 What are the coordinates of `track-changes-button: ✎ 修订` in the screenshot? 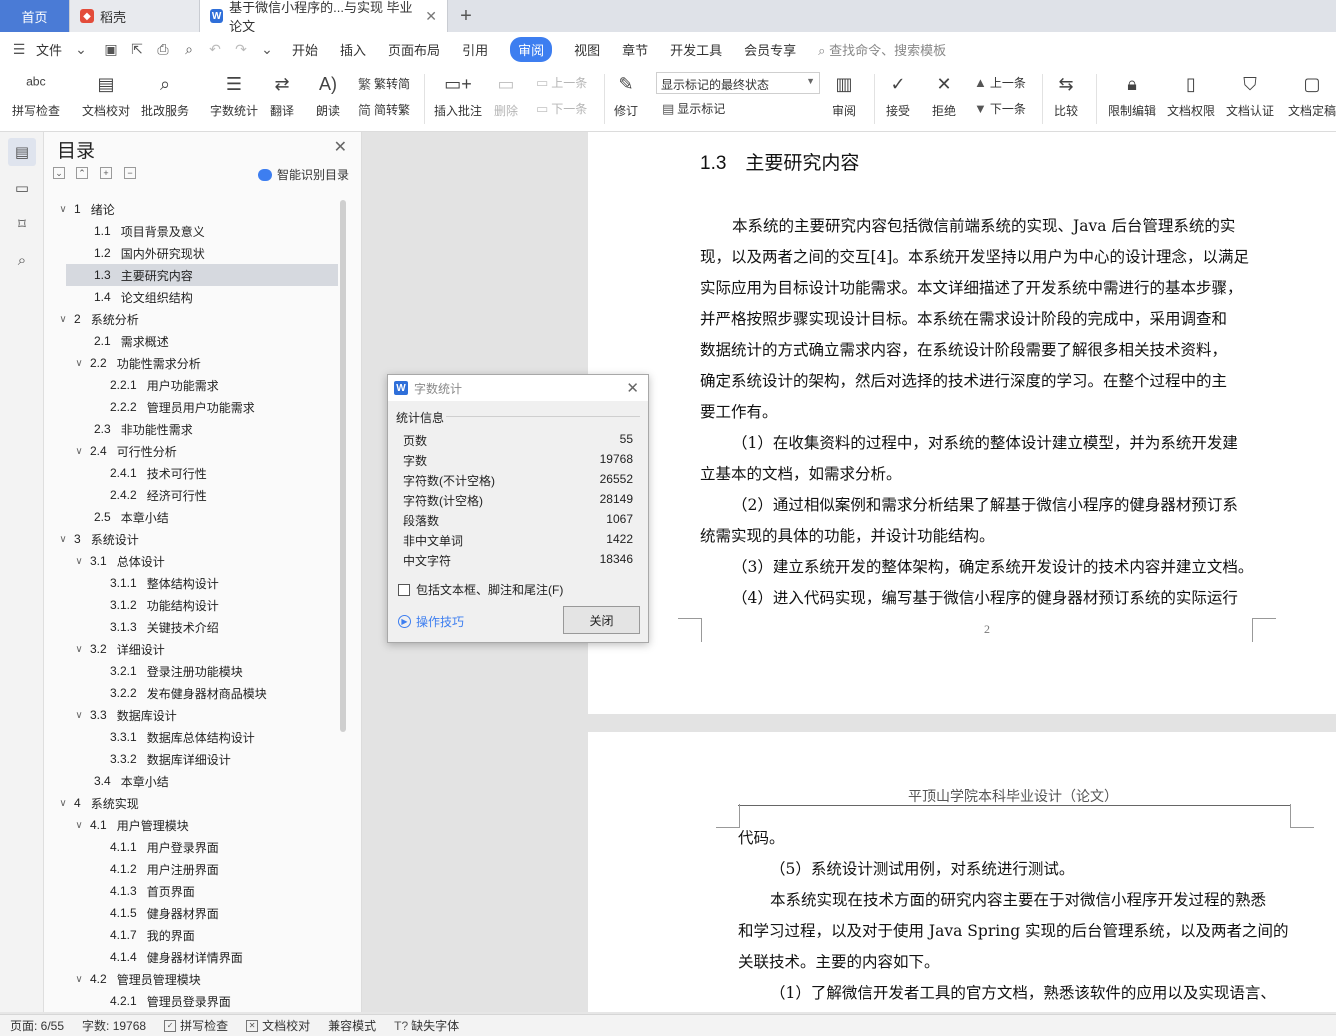 It's located at (626, 94).